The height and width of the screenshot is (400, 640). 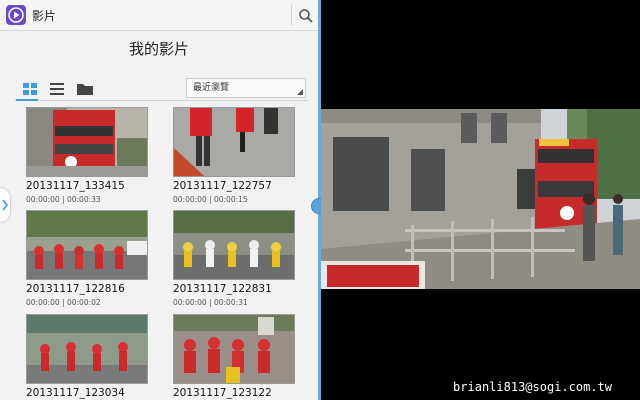 I want to click on search-icon, so click(x=306, y=16).